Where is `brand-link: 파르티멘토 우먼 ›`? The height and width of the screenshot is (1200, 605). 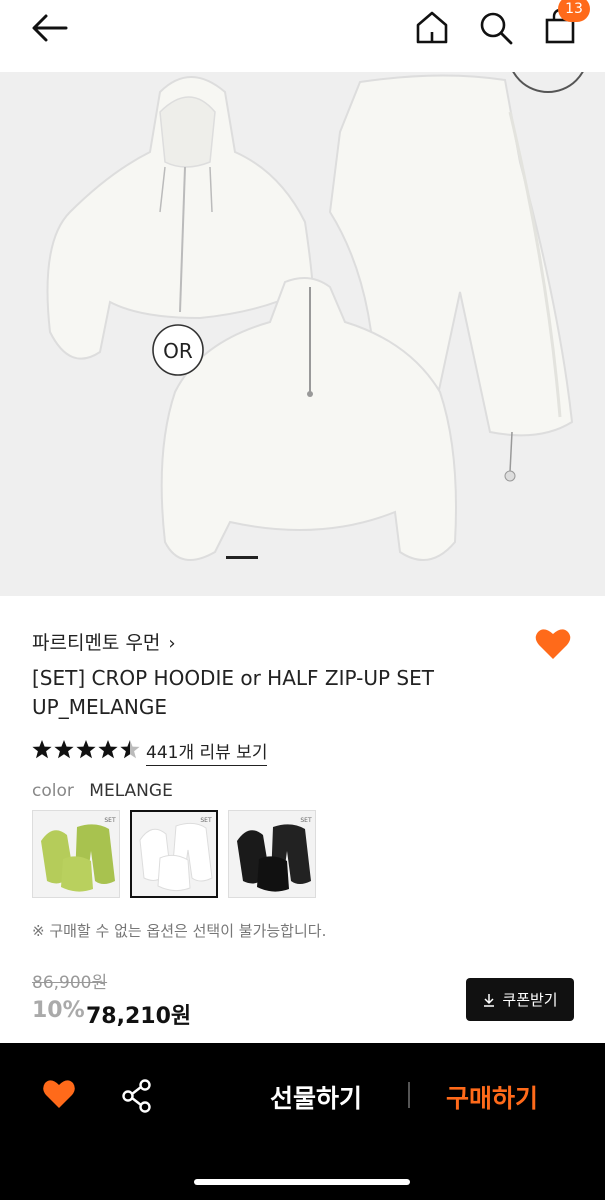 brand-link: 파르티멘토 우먼 › is located at coordinates (104, 641).